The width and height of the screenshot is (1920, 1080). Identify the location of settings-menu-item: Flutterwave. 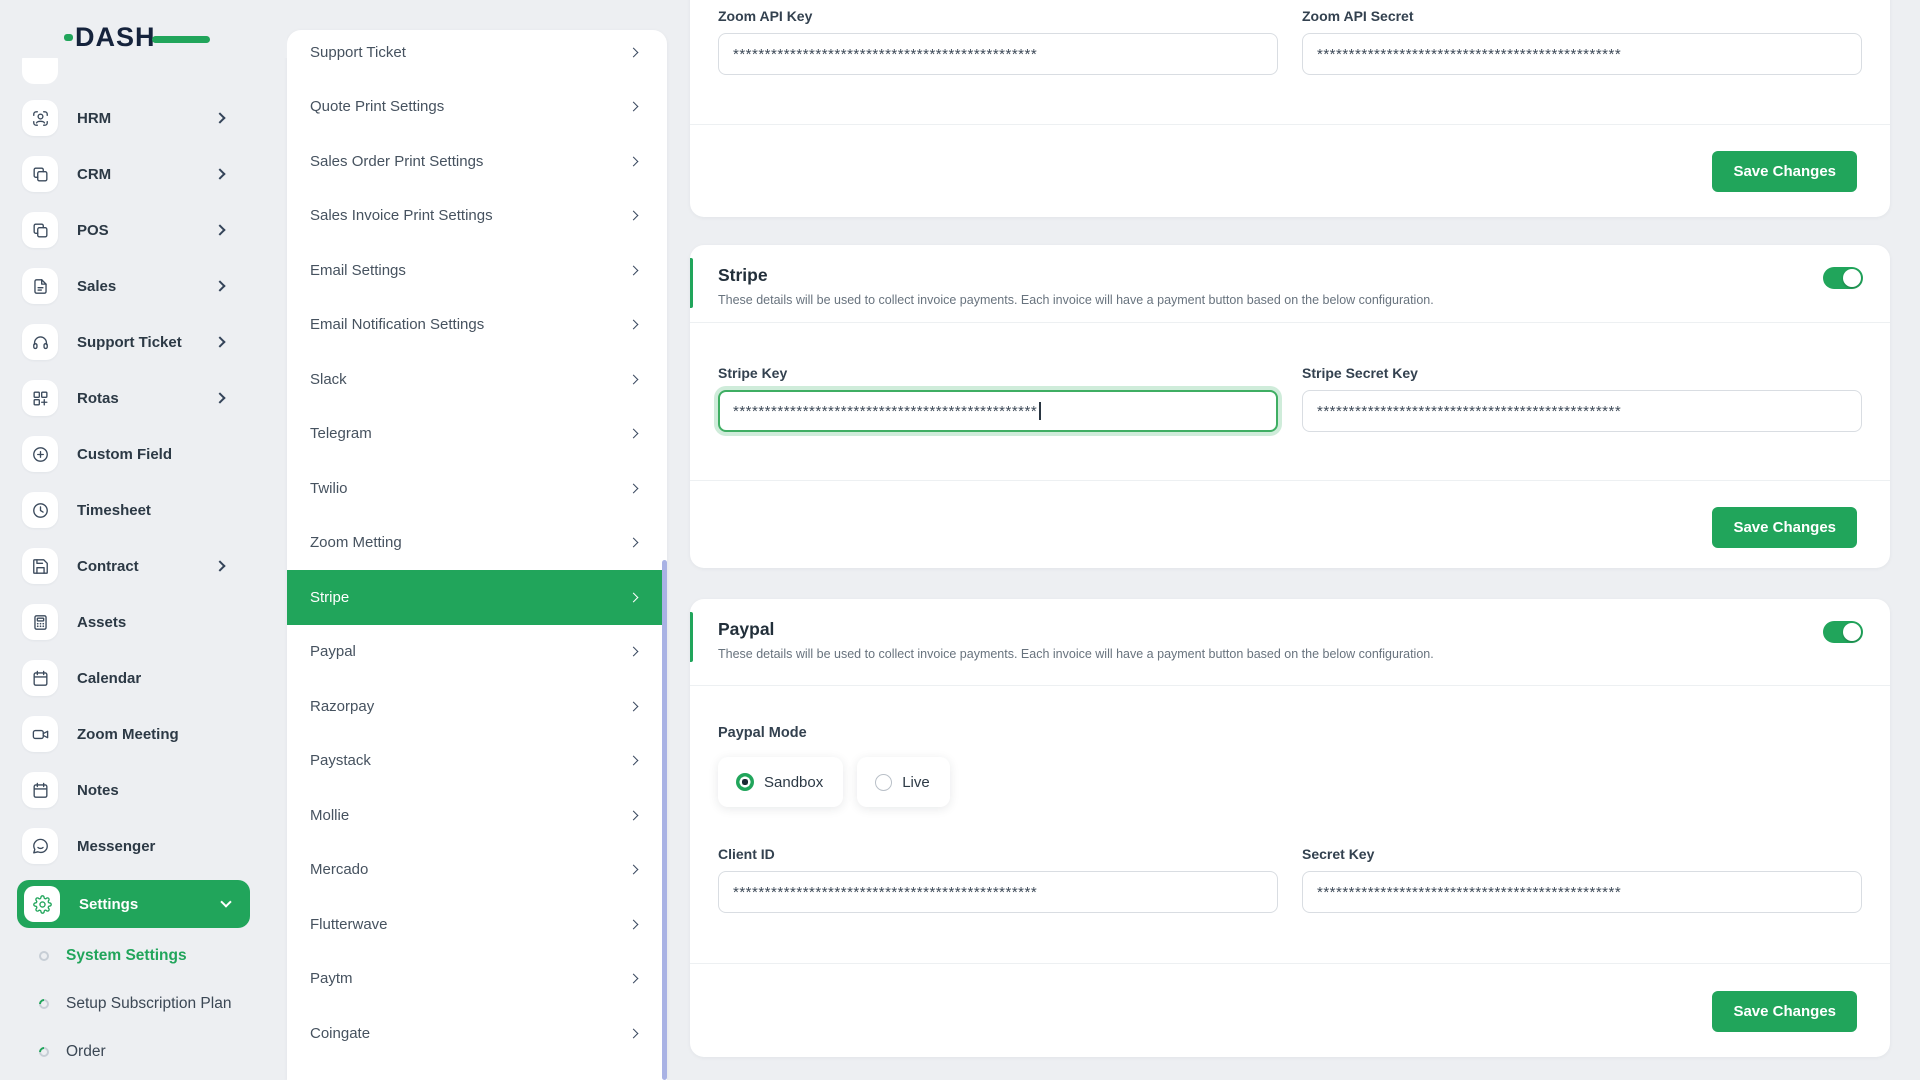
(477, 924).